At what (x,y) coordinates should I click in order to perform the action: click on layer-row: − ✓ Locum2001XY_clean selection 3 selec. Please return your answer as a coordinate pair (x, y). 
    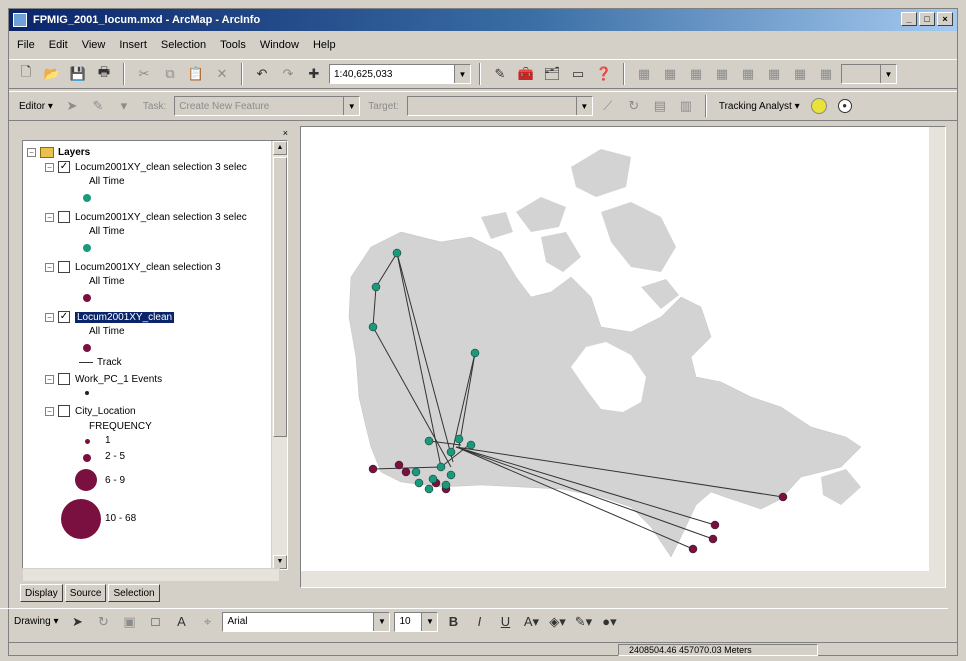
    Looking at the image, I should click on (146, 167).